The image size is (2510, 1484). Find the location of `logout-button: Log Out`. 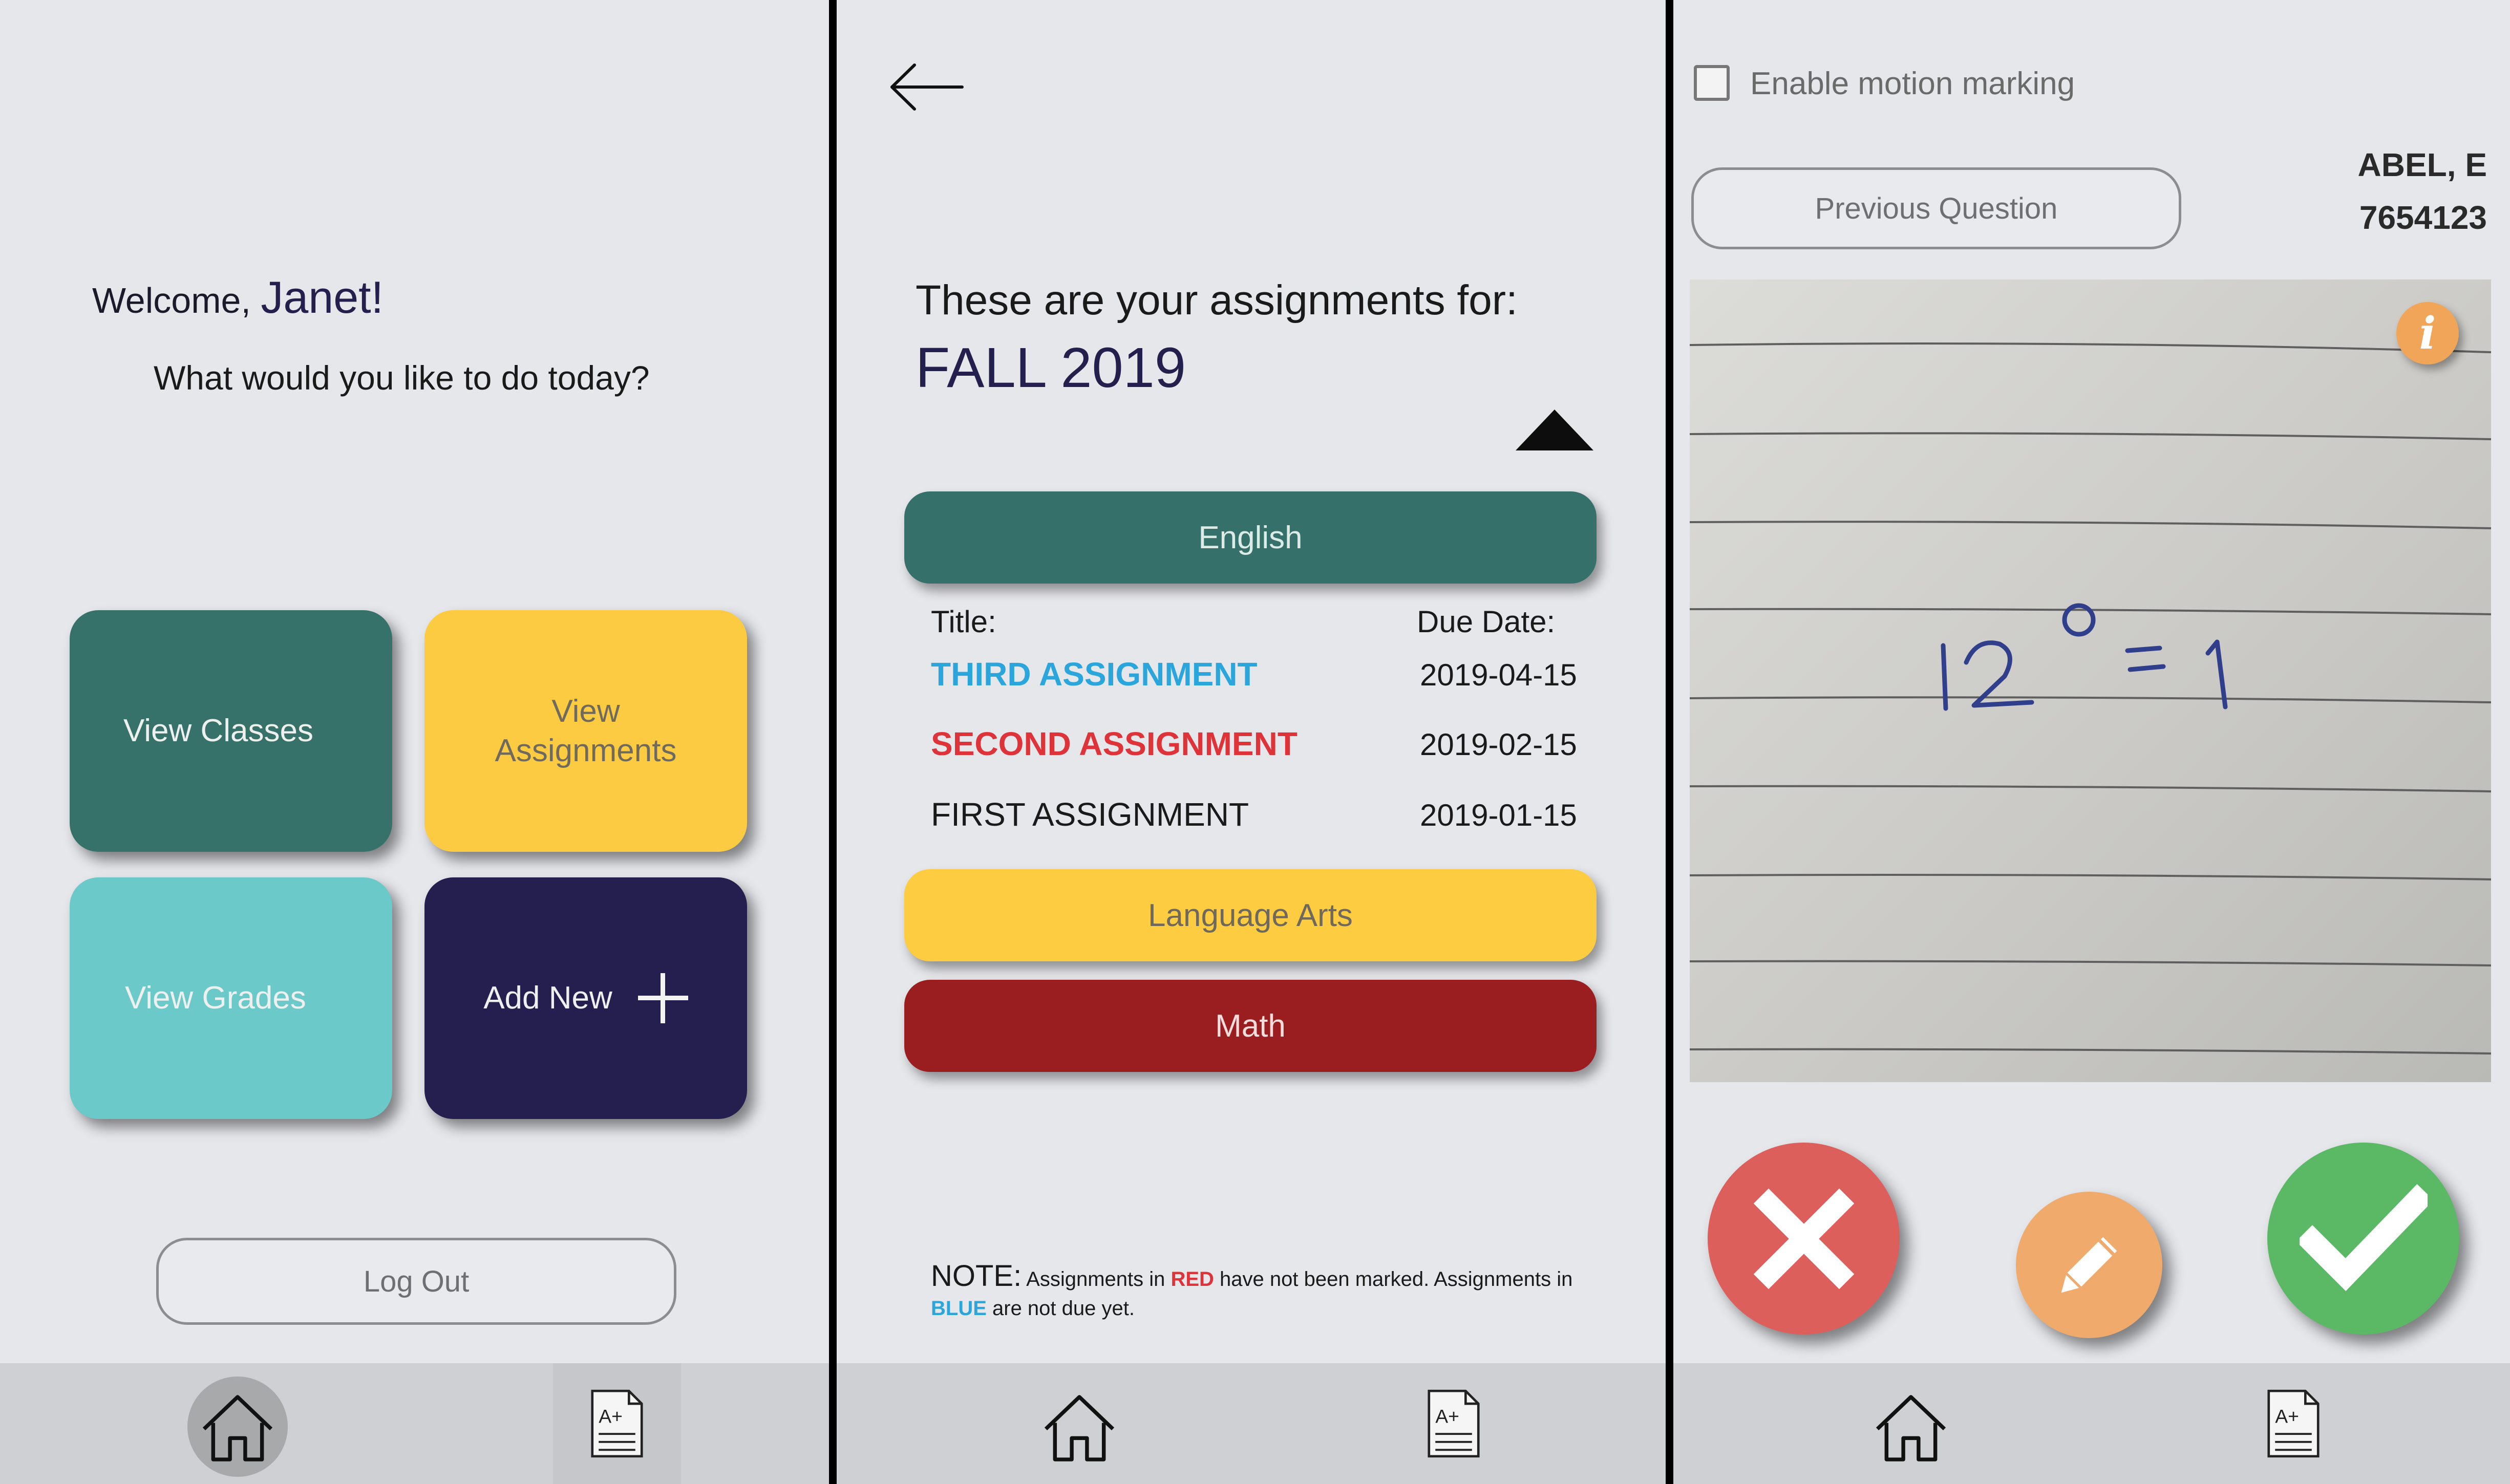

logout-button: Log Out is located at coordinates (416, 1281).